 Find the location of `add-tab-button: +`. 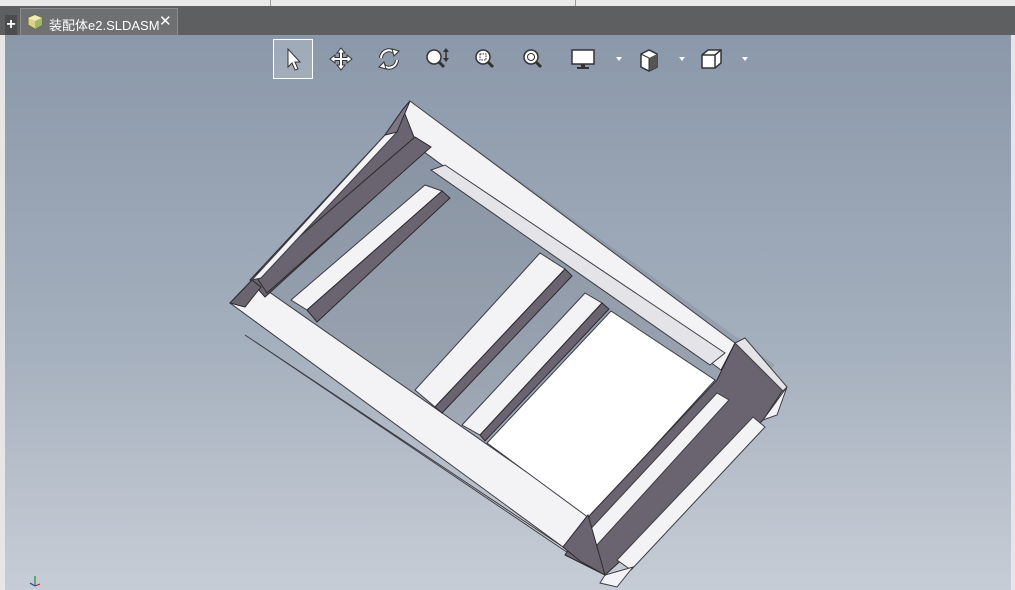

add-tab-button: + is located at coordinates (11, 25).